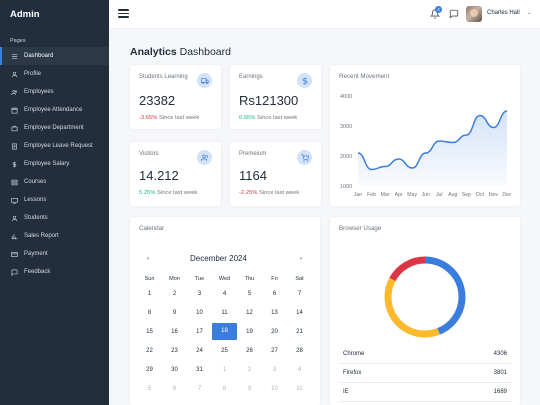  I want to click on stat-card-premium: Premeium 1164 -2.25% Since last week, so click(275, 174).